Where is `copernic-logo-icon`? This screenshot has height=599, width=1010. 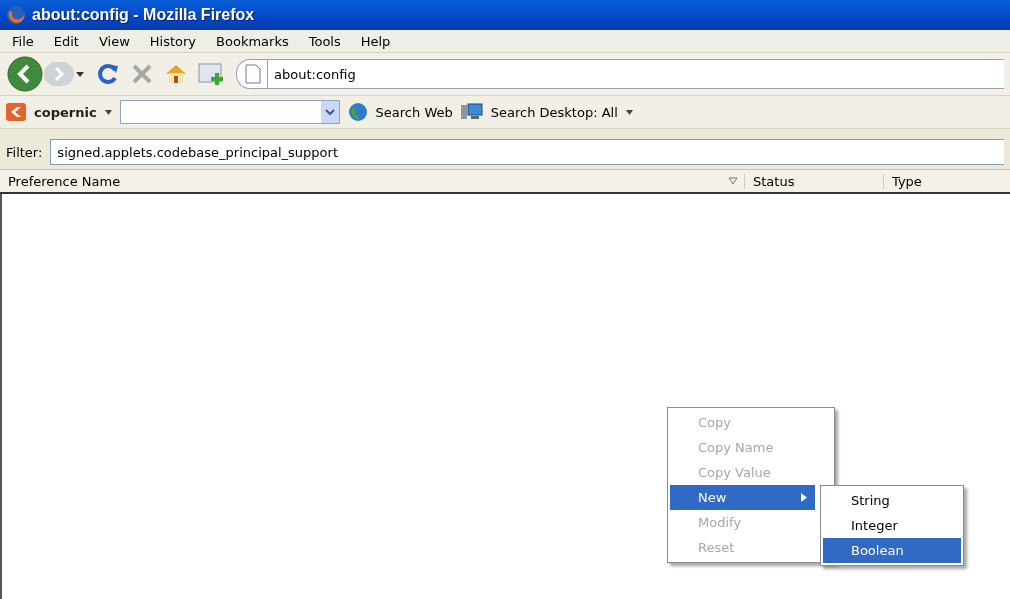 copernic-logo-icon is located at coordinates (16, 112).